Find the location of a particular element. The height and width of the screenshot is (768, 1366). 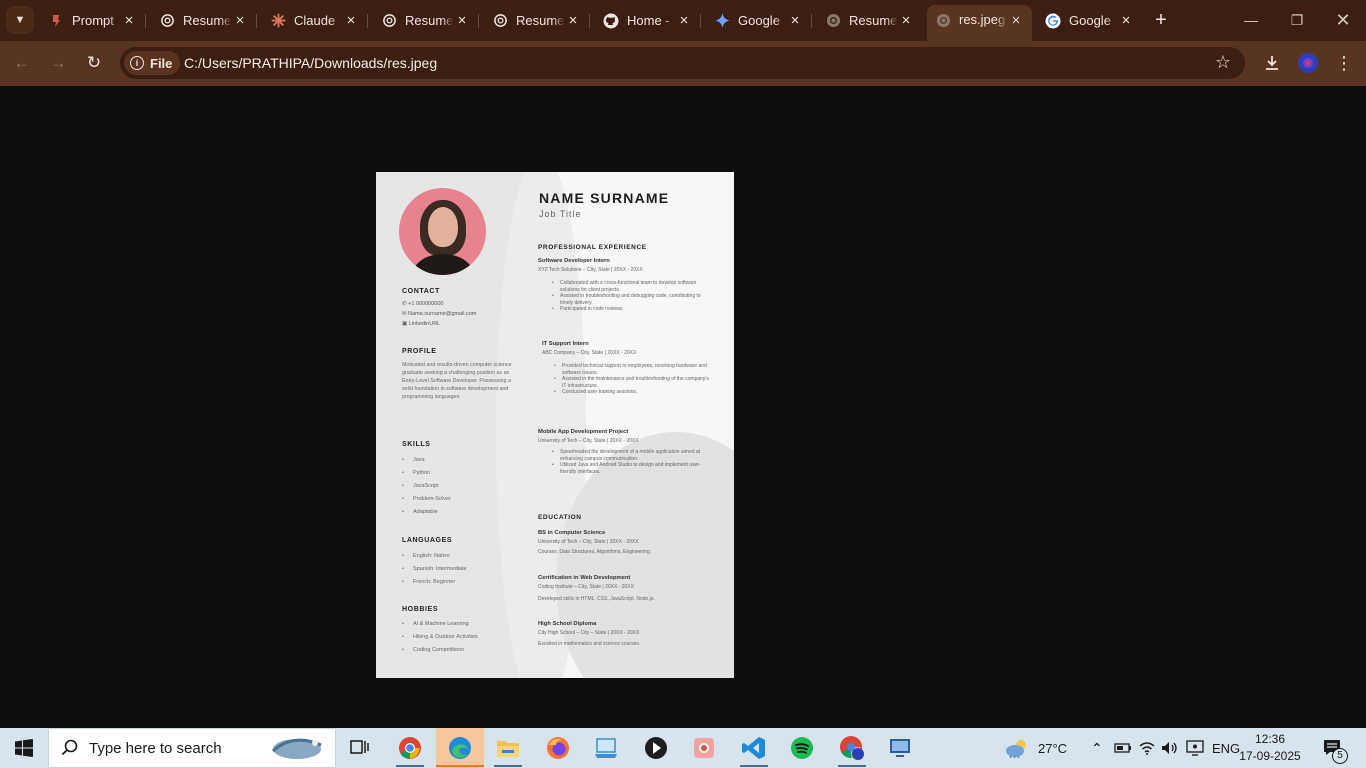

minimize-icon: — is located at coordinates (1251, 20).